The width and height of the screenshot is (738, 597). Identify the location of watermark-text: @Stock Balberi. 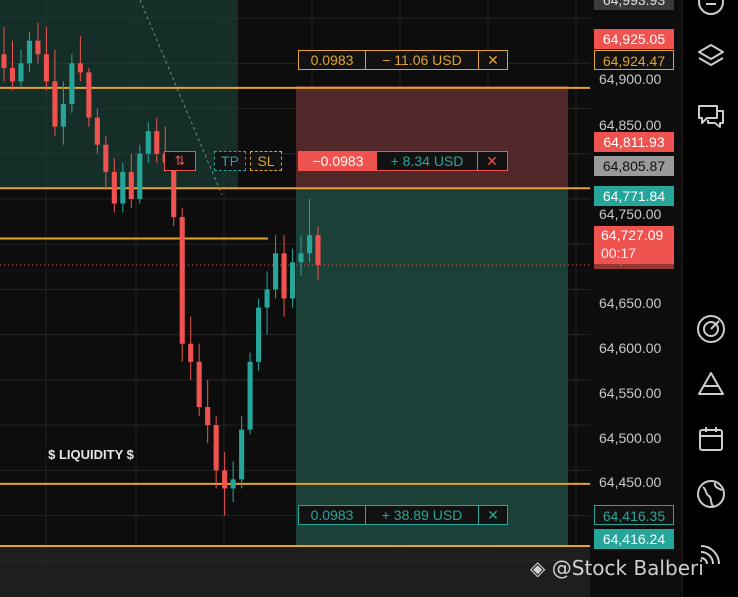
(627, 568).